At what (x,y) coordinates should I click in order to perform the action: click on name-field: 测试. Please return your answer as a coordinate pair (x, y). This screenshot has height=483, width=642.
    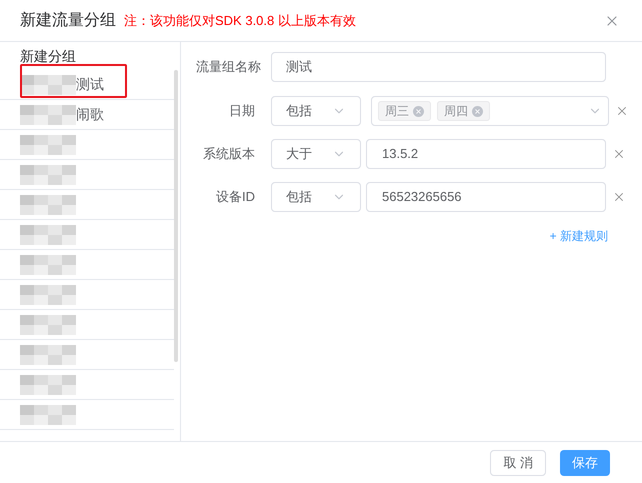
    Looking at the image, I should click on (438, 67).